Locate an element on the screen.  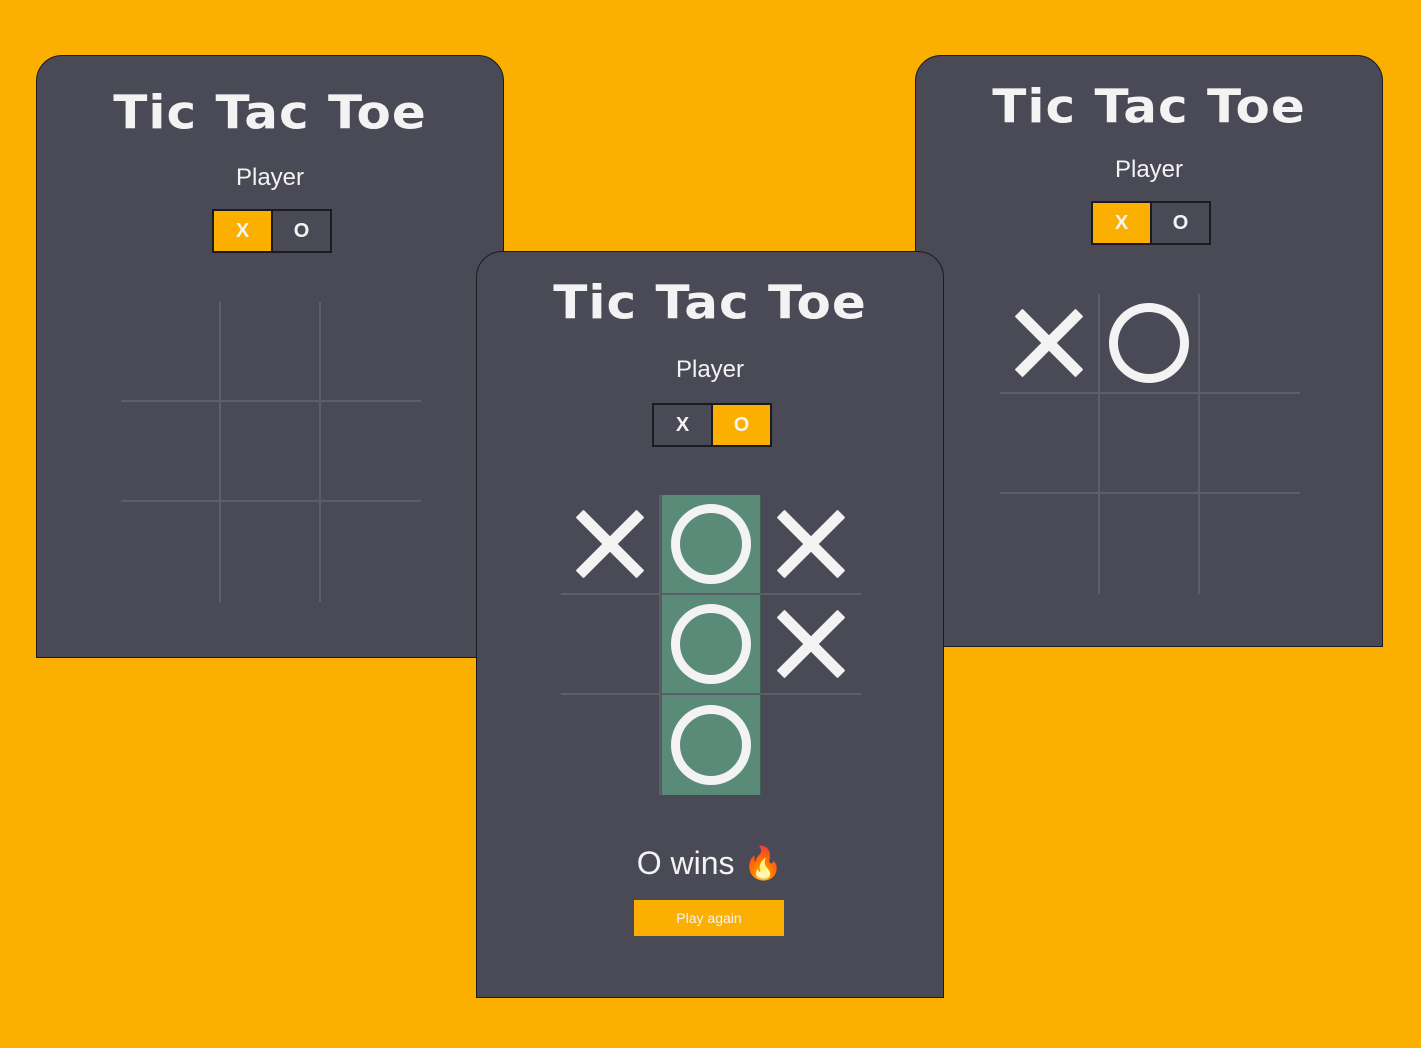
result-message: O wins 🔥 is located at coordinates (710, 863).